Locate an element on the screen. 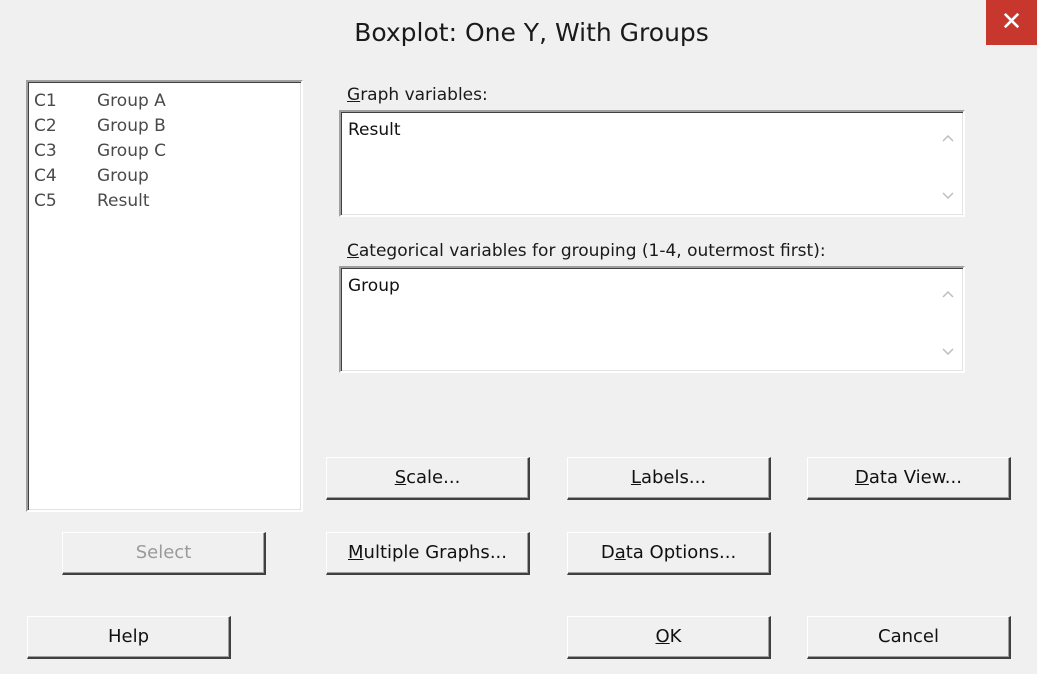  cancel-button: Cancel is located at coordinates (909, 637).